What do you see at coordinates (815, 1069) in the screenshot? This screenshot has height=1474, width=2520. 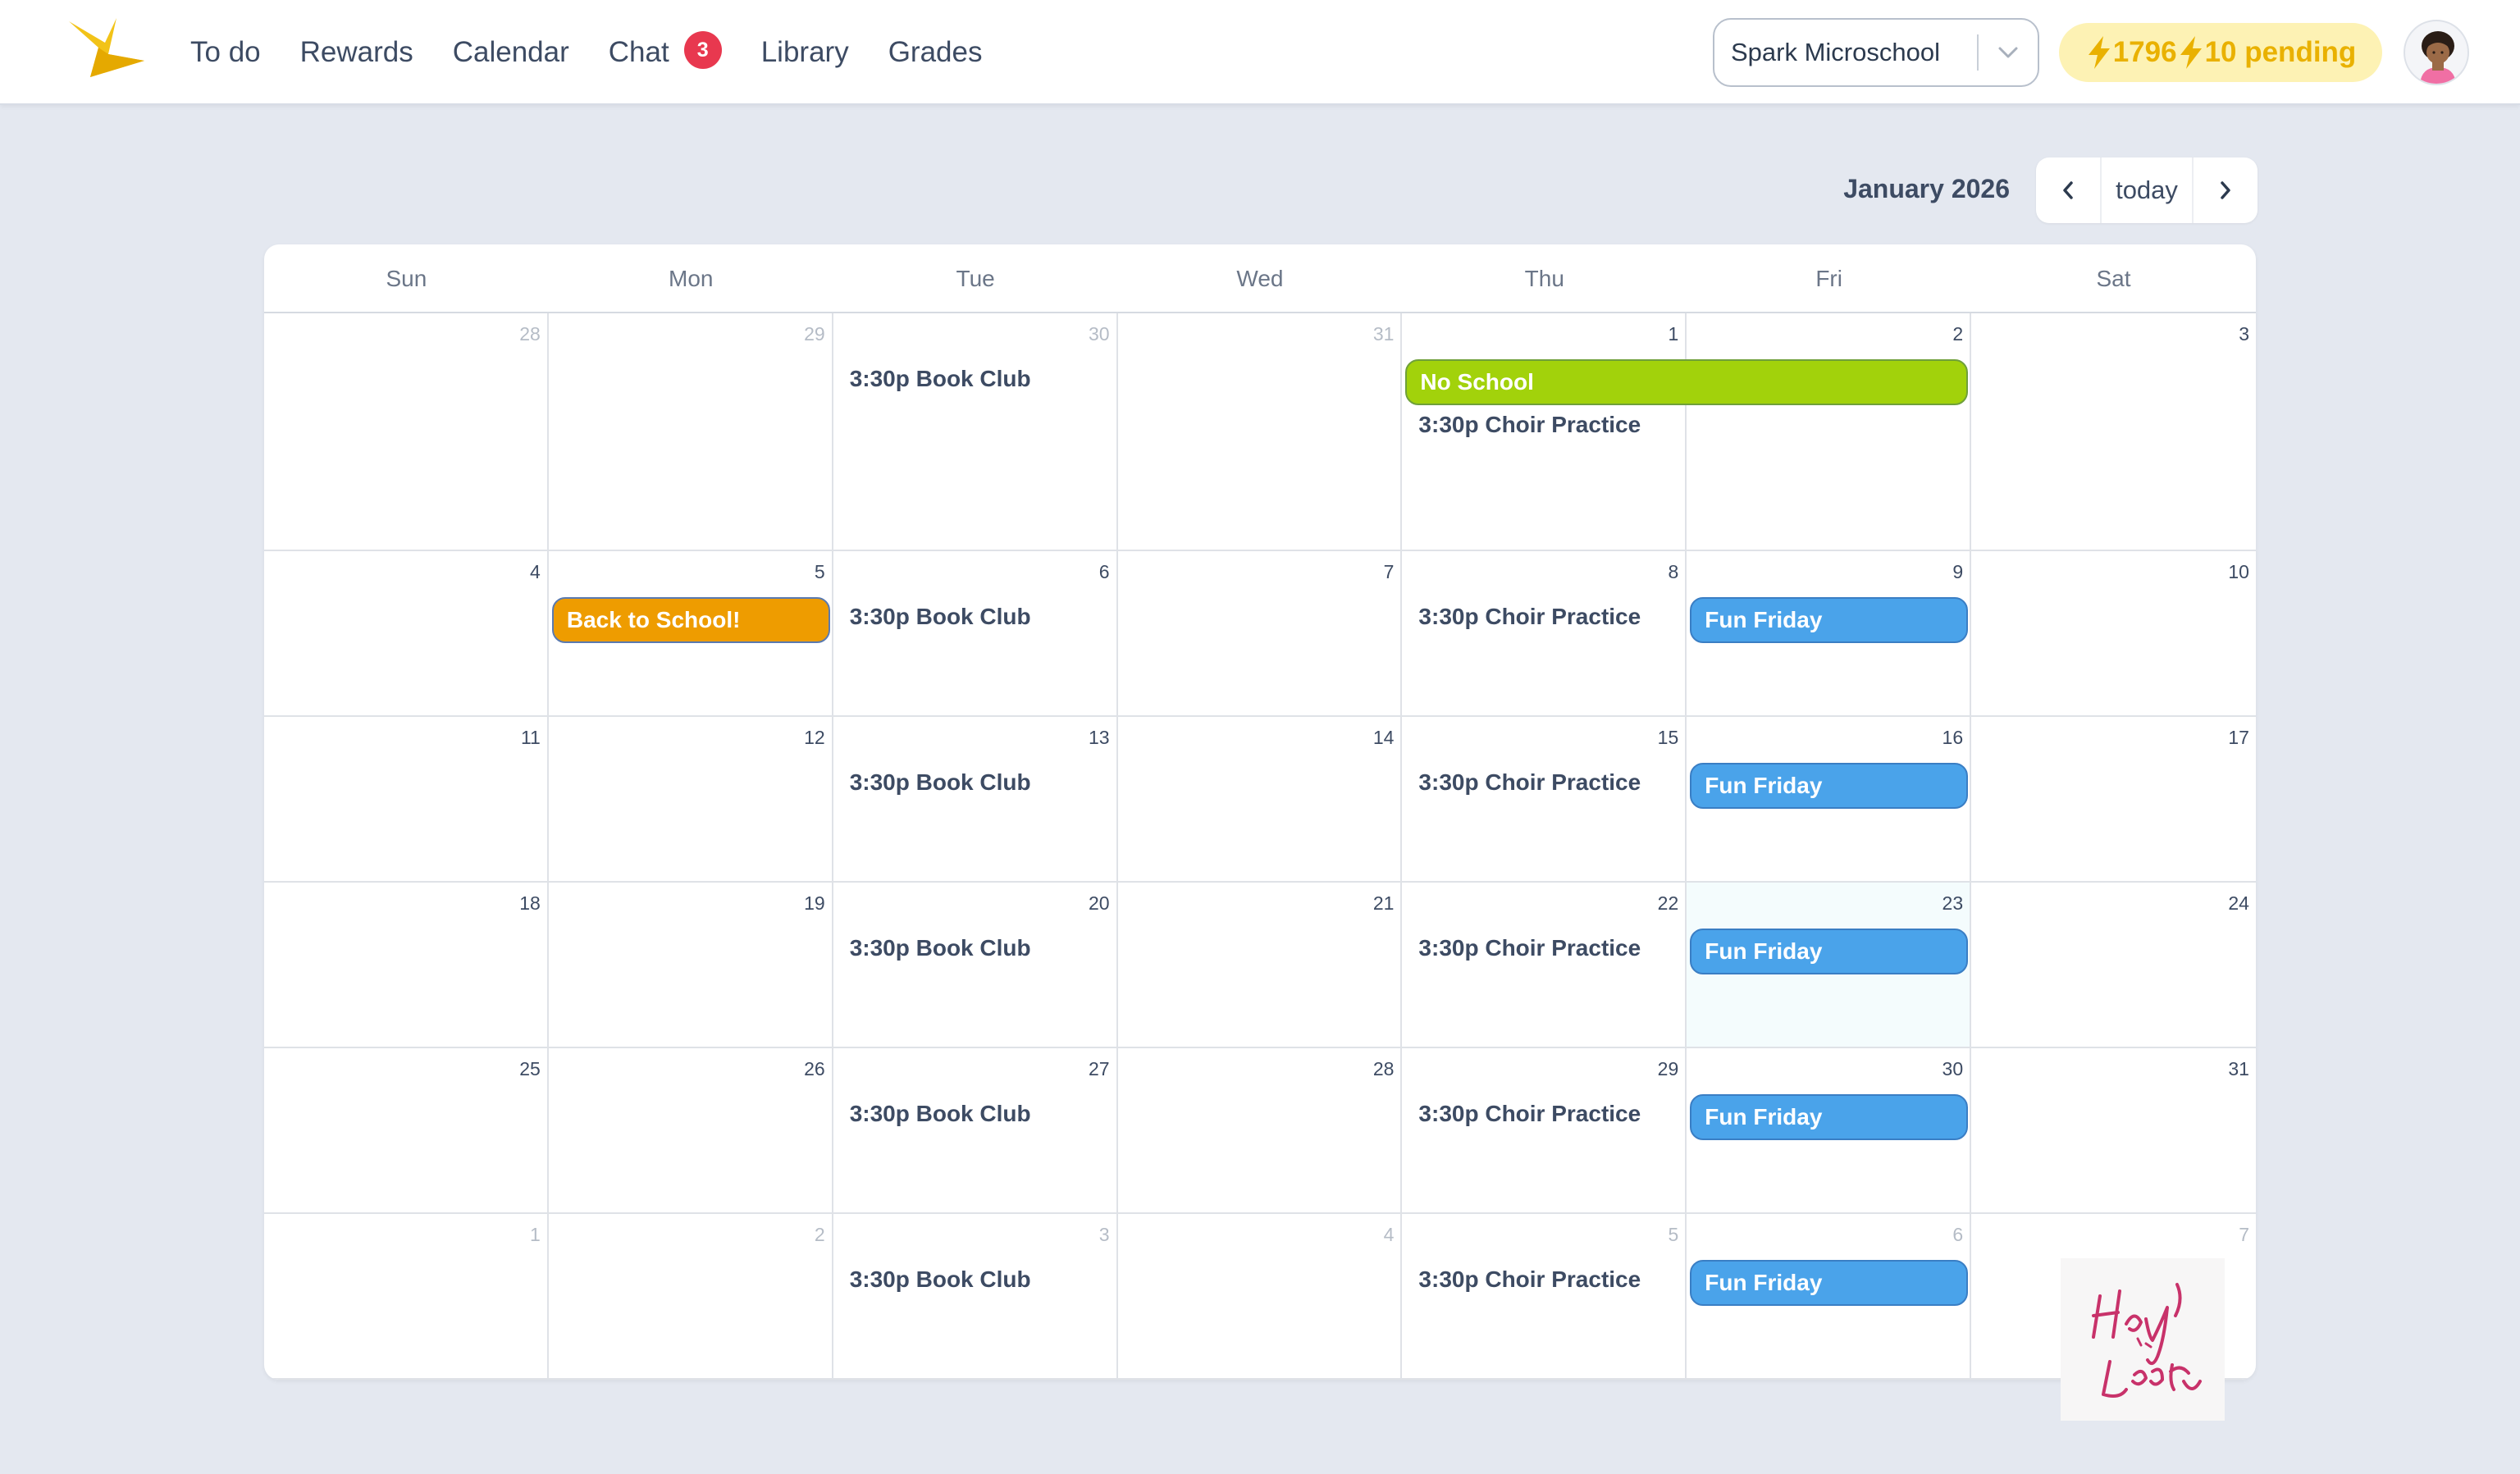 I see `day-number: 26` at bounding box center [815, 1069].